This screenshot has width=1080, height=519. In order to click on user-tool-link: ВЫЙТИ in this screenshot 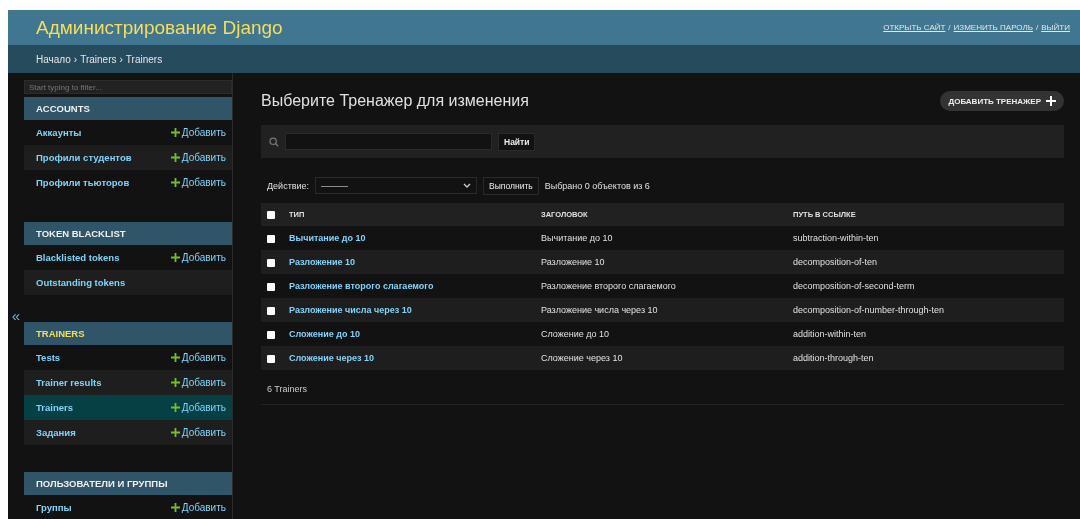, I will do `click(1055, 27)`.